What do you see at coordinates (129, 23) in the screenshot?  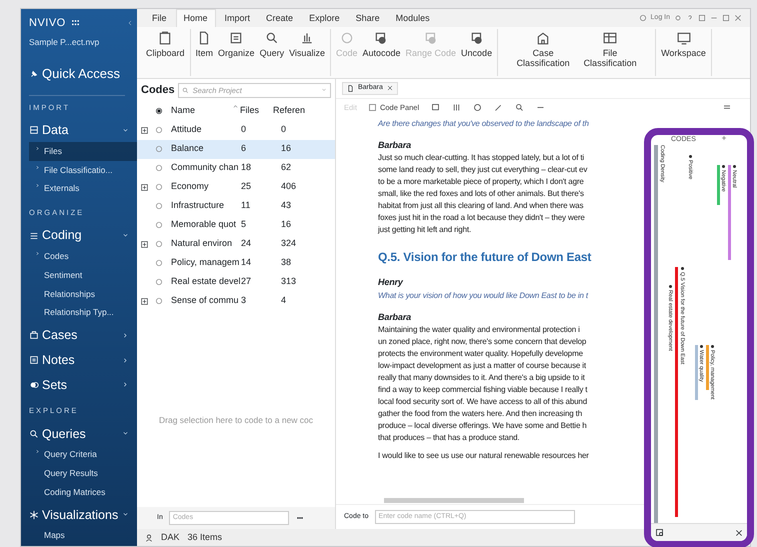 I see `collapse-icon` at bounding box center [129, 23].